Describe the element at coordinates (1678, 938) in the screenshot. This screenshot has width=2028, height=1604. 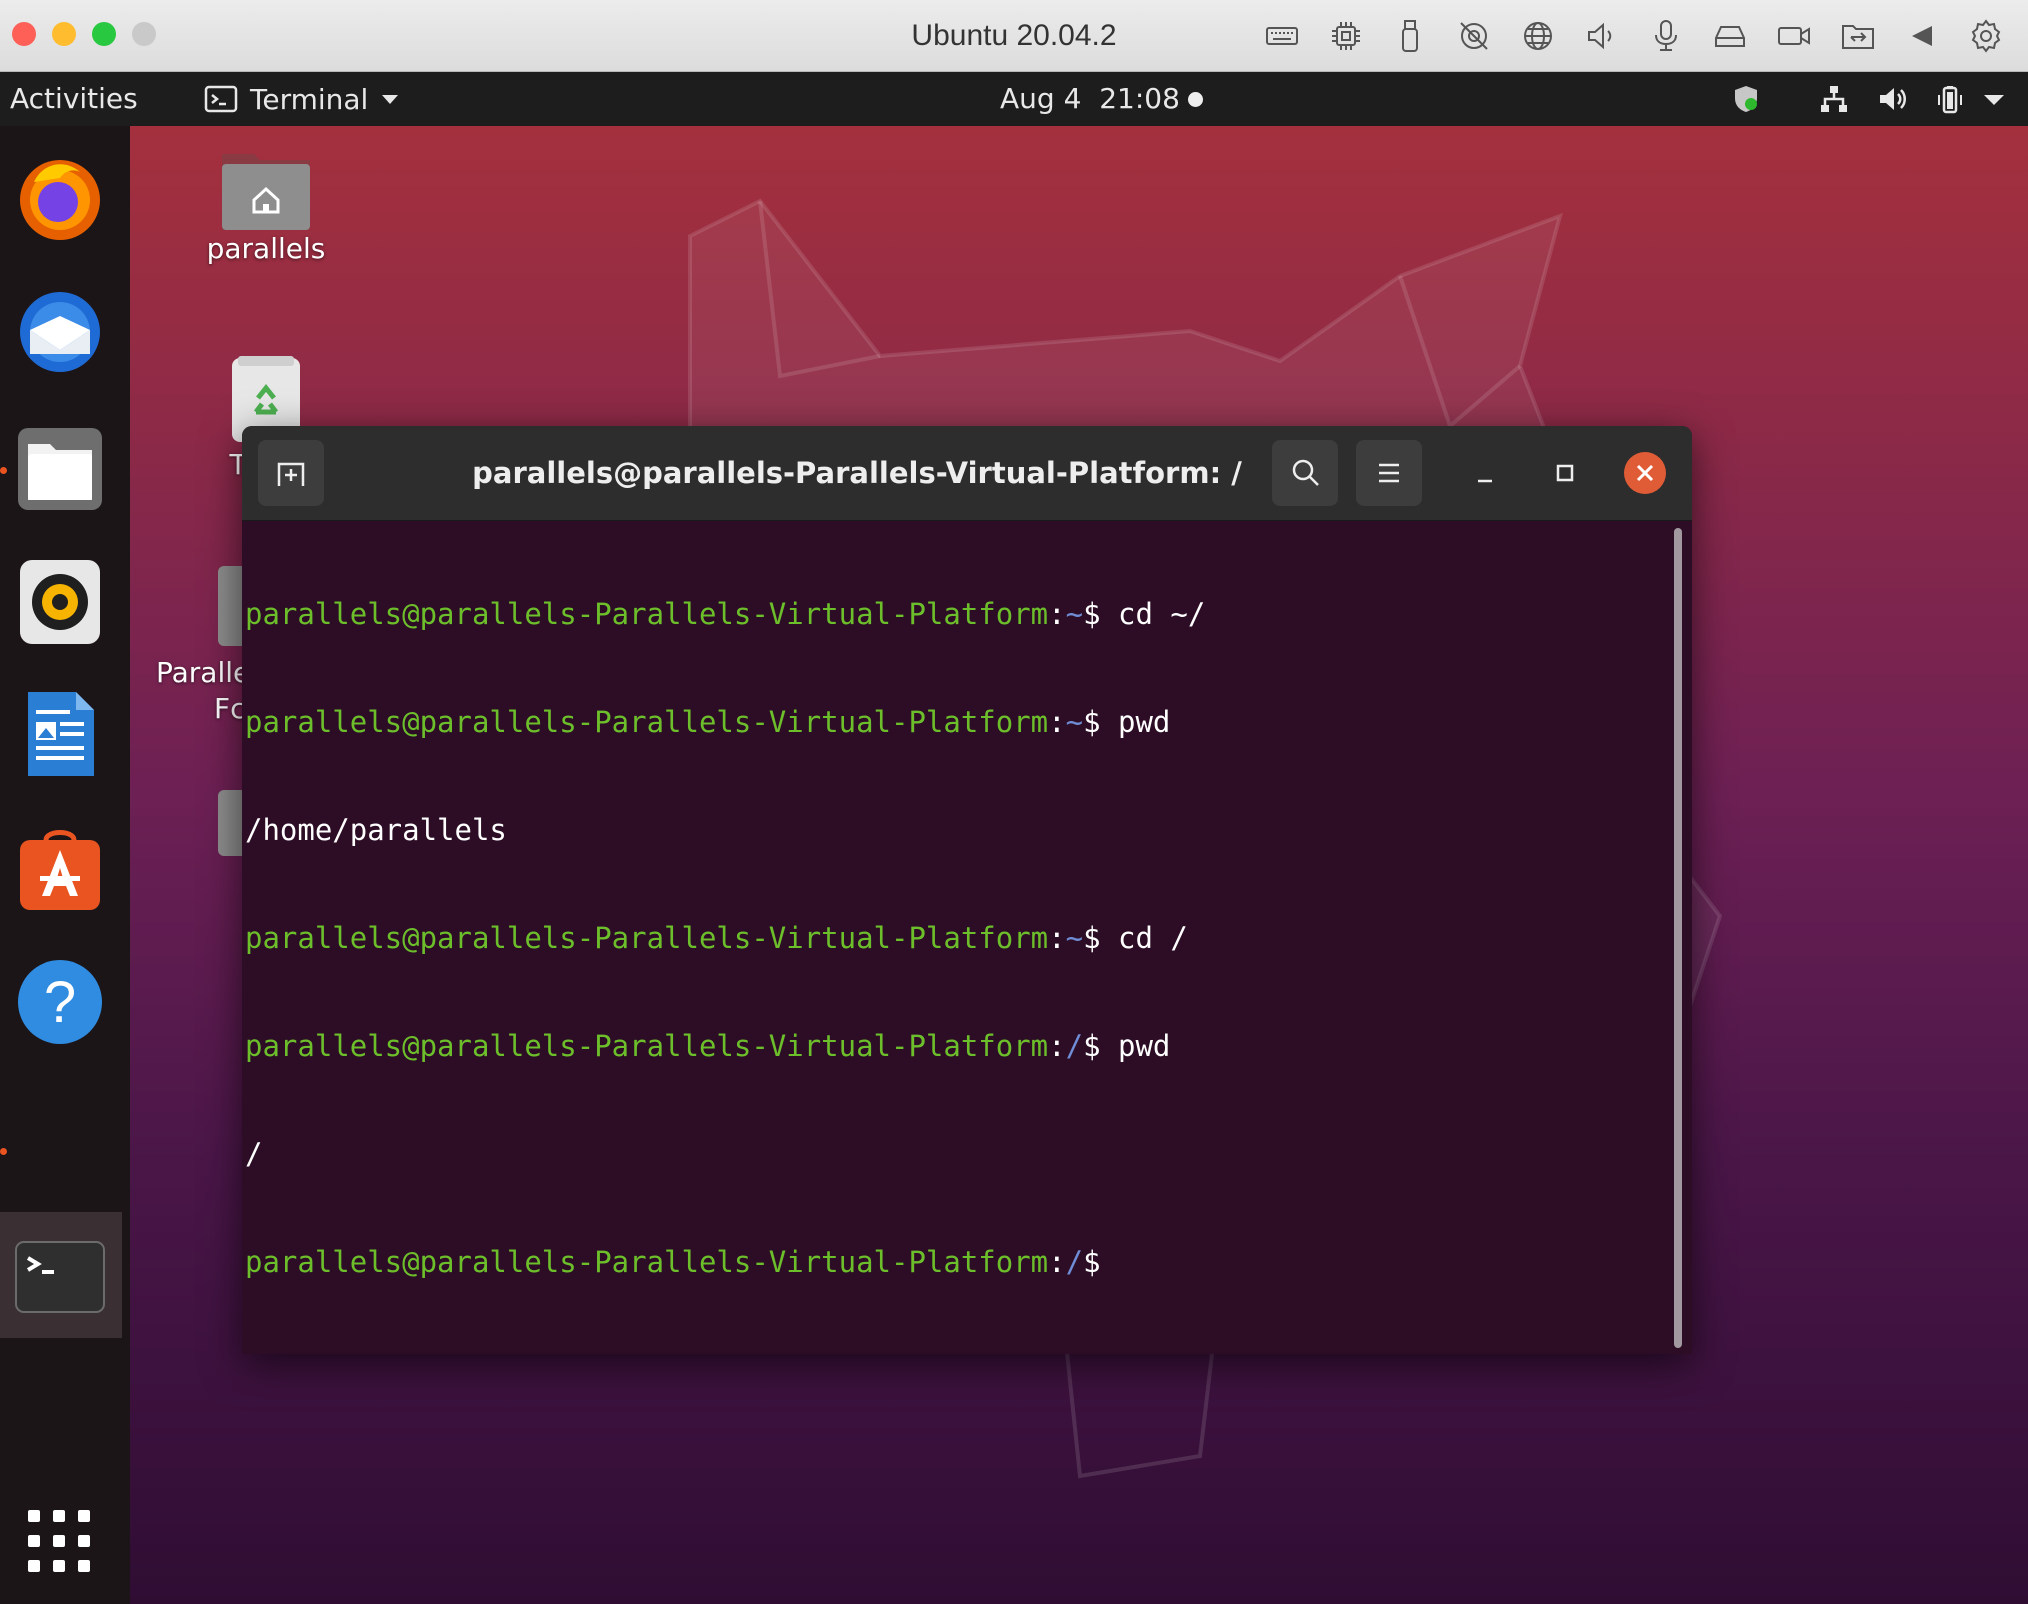
I see `terminal-scrollbar` at that location.